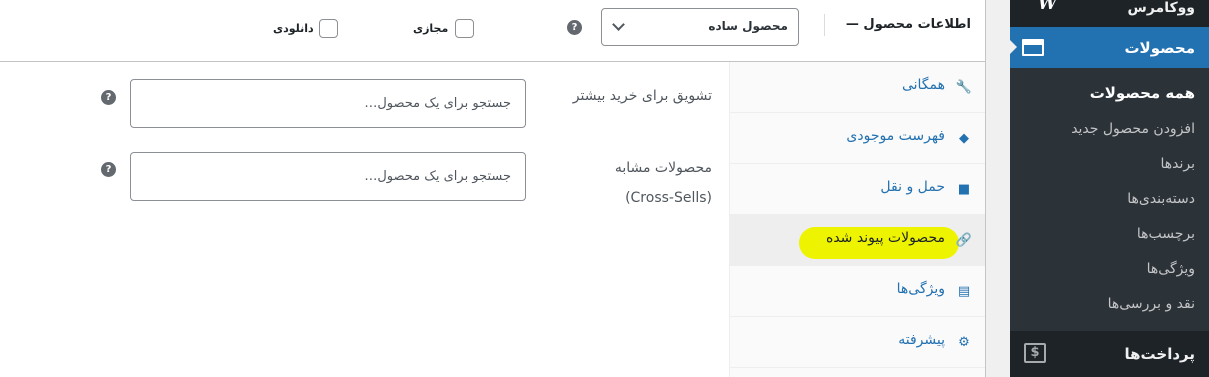 This screenshot has width=1209, height=377. Describe the element at coordinates (663, 168) in the screenshot. I see `crosssells-label: محصولات مشابه` at that location.